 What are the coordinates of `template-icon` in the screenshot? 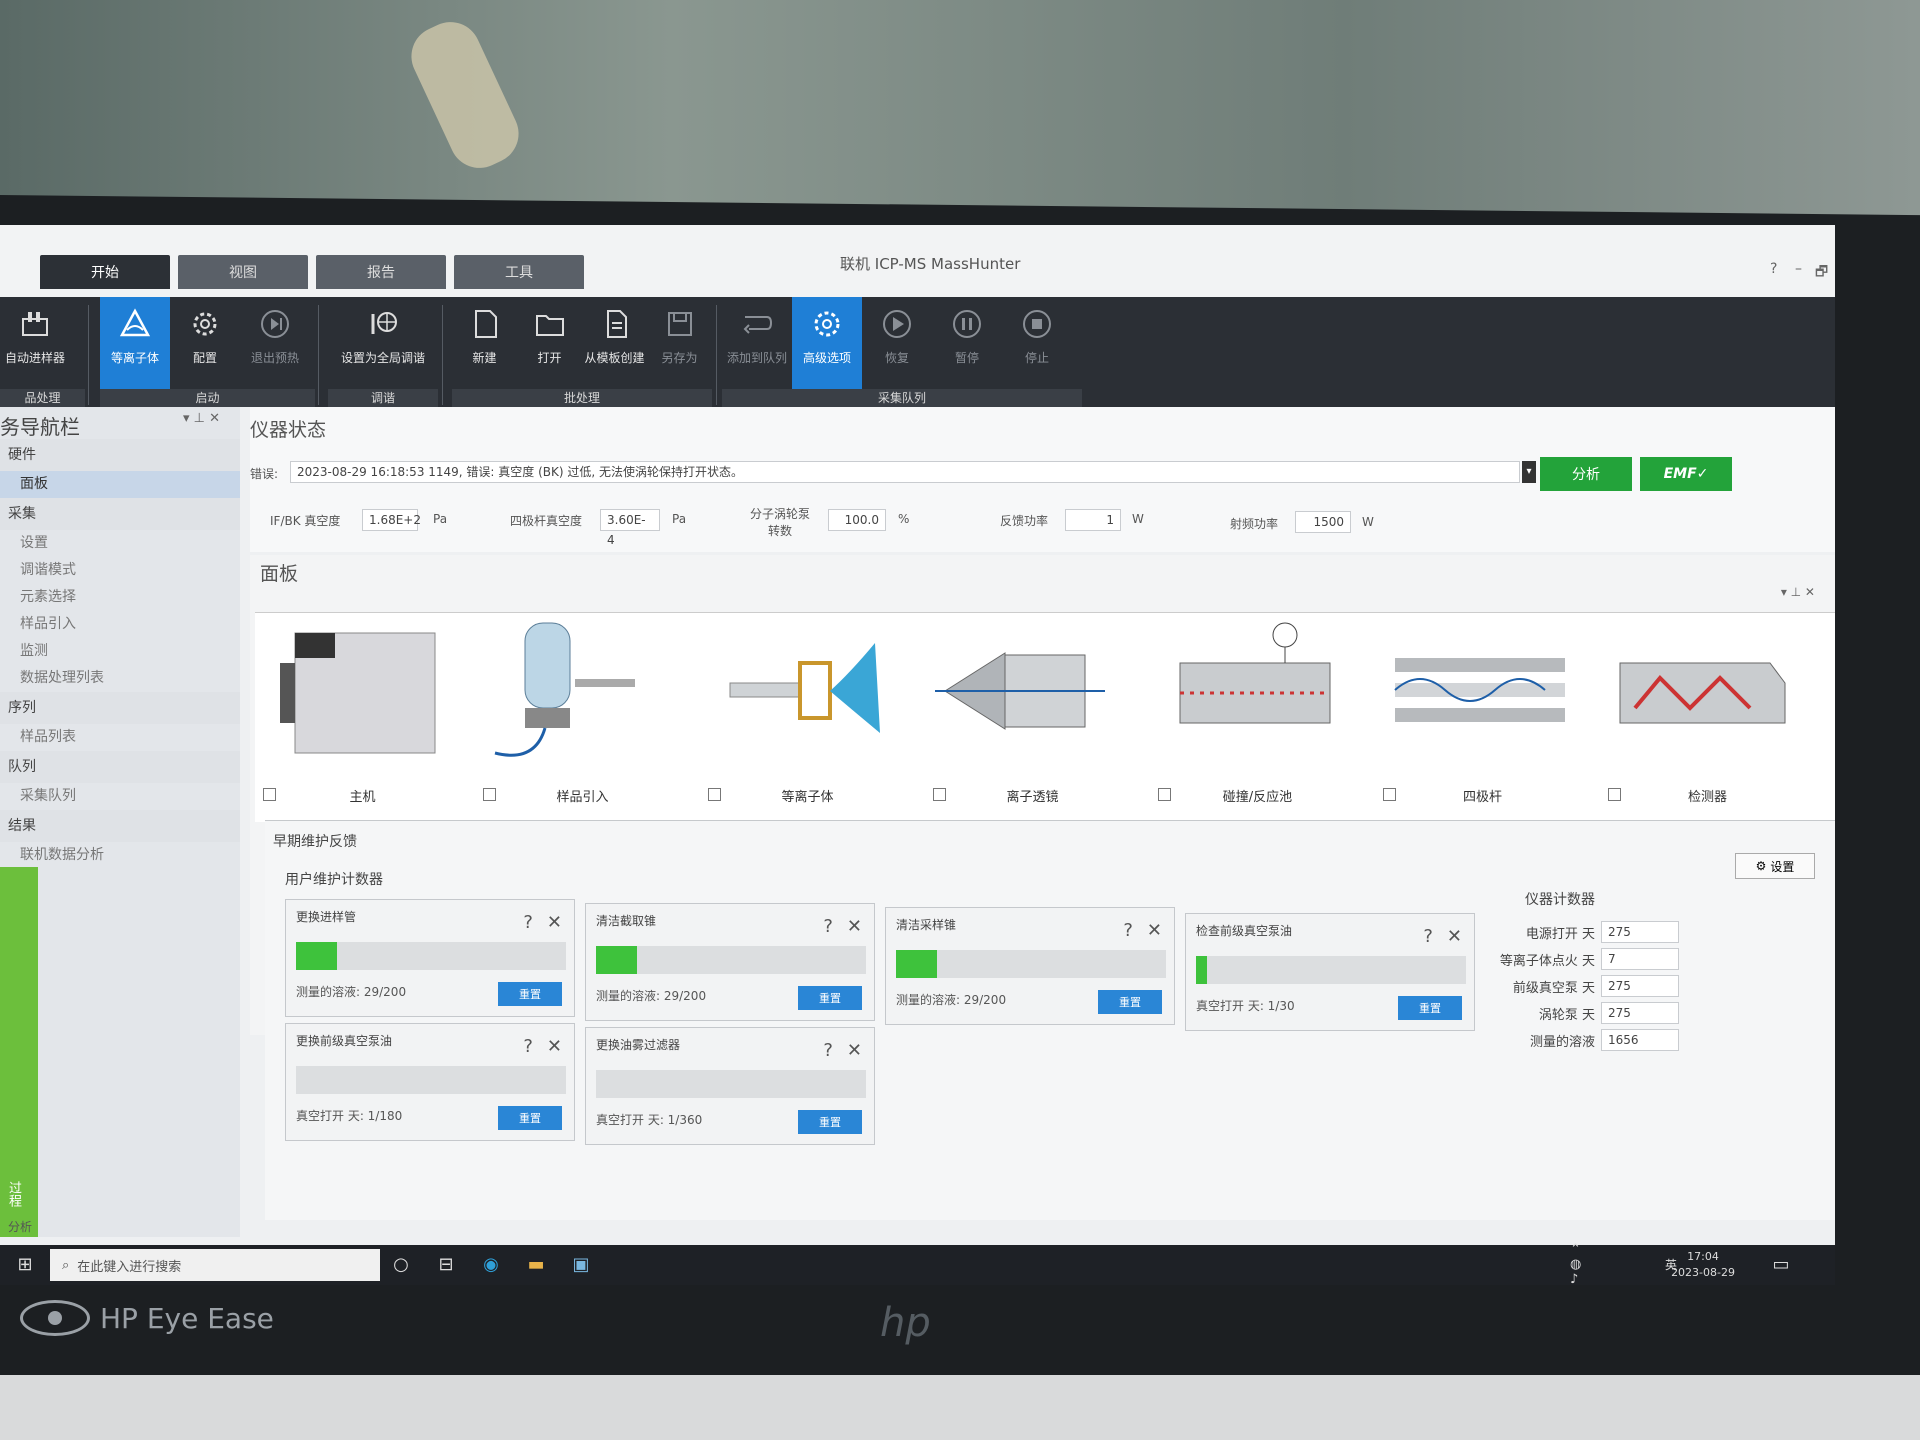 It's located at (615, 324).